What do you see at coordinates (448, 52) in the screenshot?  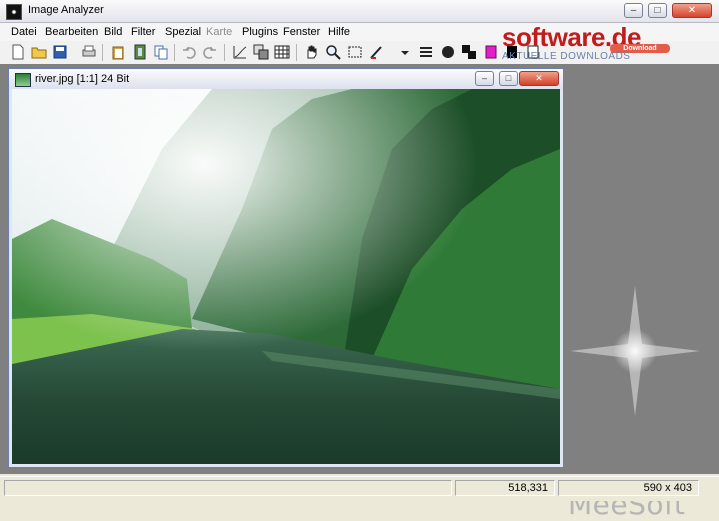 I see `dot-icon` at bounding box center [448, 52].